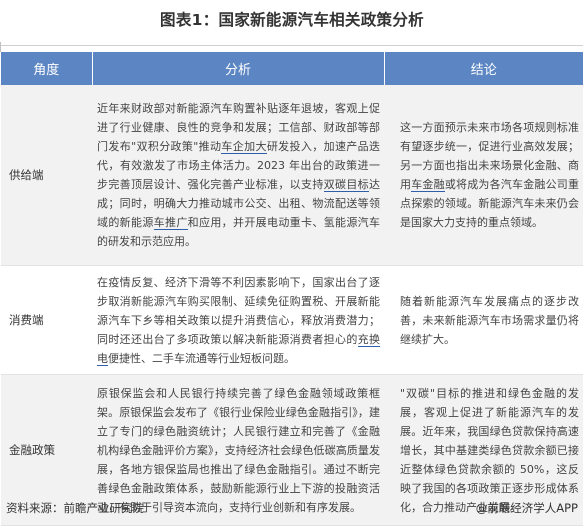 The image size is (584, 526). I want to click on brand-label: @前瞻经济学人APP, so click(526, 508).